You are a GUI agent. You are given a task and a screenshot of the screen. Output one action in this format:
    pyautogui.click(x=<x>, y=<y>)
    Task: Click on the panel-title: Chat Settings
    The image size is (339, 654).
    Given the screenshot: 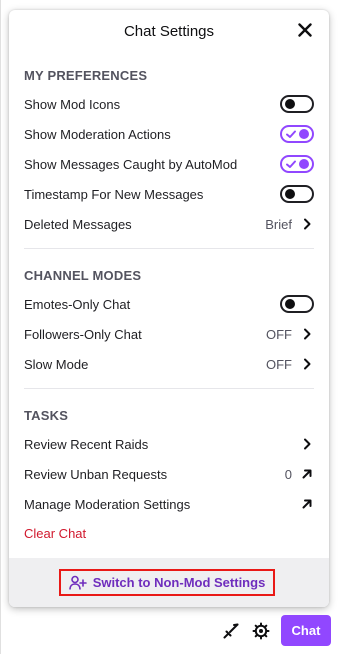 What is the action you would take?
    pyautogui.click(x=169, y=31)
    